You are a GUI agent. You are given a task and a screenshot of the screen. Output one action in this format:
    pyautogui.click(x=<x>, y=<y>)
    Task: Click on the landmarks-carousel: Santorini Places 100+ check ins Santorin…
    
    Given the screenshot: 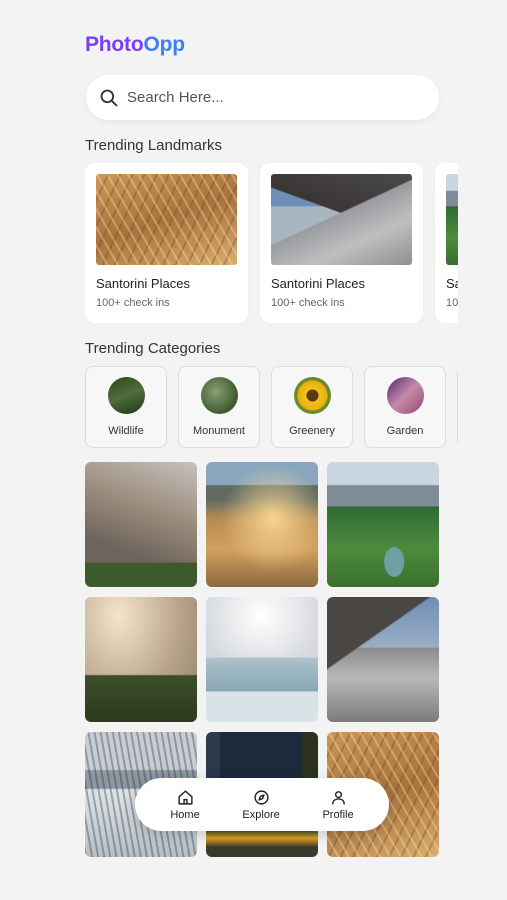 What is the action you would take?
    pyautogui.click(x=271, y=243)
    